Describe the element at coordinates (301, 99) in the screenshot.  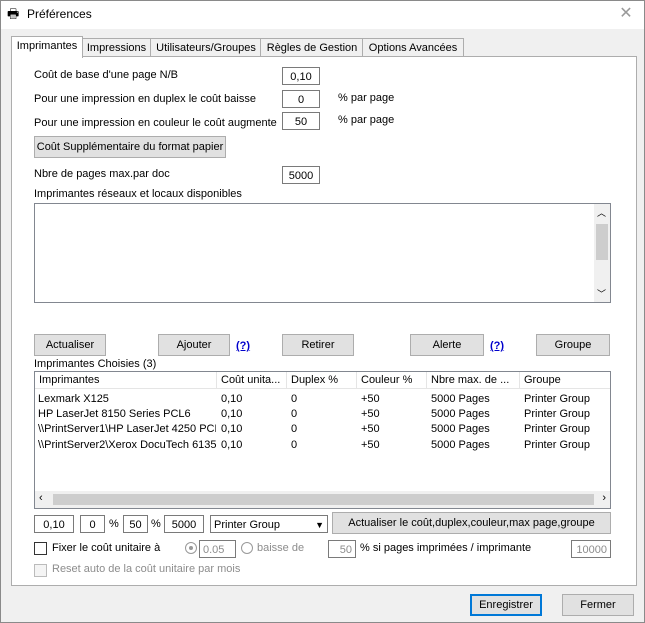
I see `duplex-input: 0` at that location.